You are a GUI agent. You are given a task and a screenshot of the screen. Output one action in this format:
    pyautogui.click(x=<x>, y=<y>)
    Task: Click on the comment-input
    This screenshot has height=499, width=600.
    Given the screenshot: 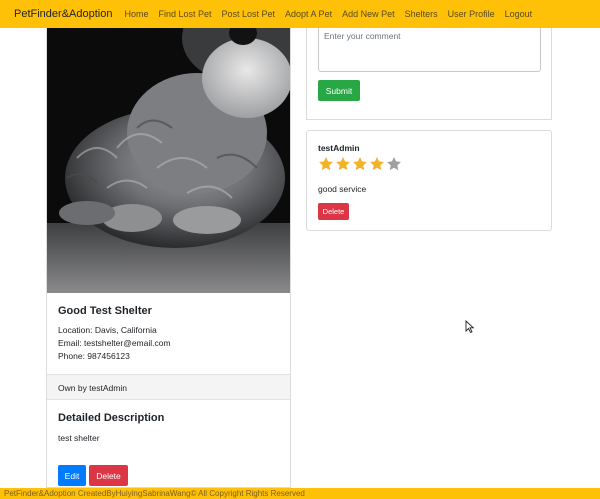 What is the action you would take?
    pyautogui.click(x=429, y=50)
    